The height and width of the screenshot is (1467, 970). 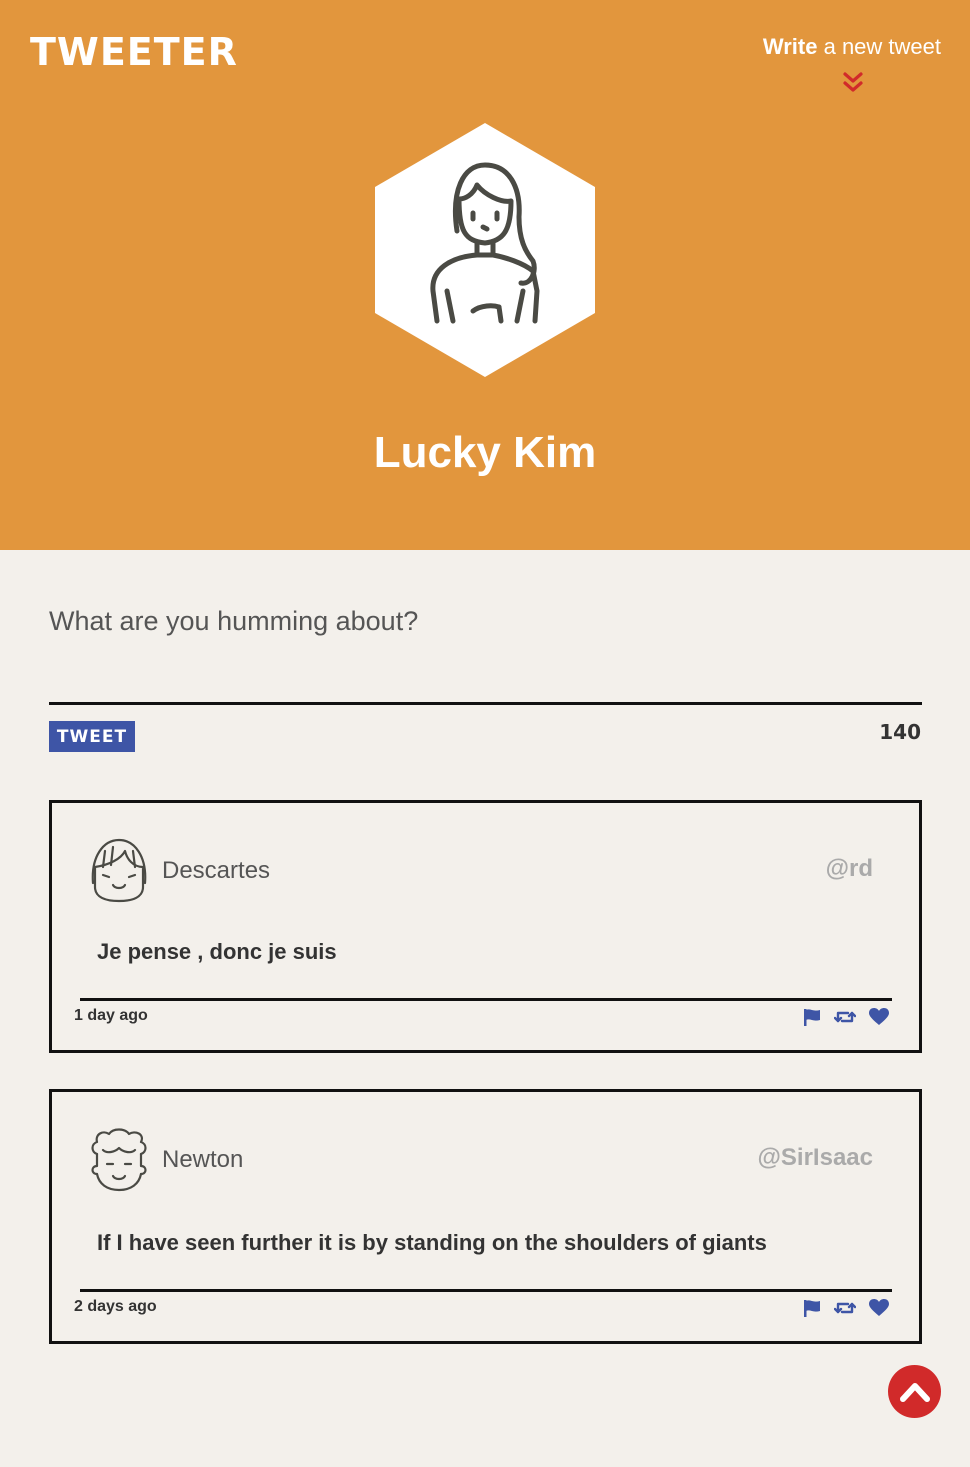 I want to click on compose-toggle-rest: a new tweet, so click(x=879, y=46).